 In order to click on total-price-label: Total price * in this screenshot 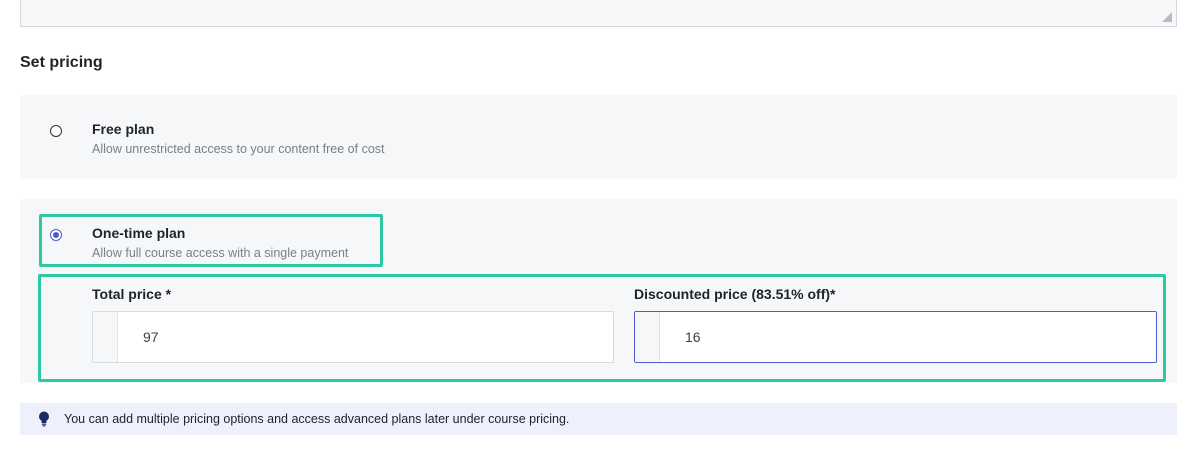, I will do `click(132, 294)`.